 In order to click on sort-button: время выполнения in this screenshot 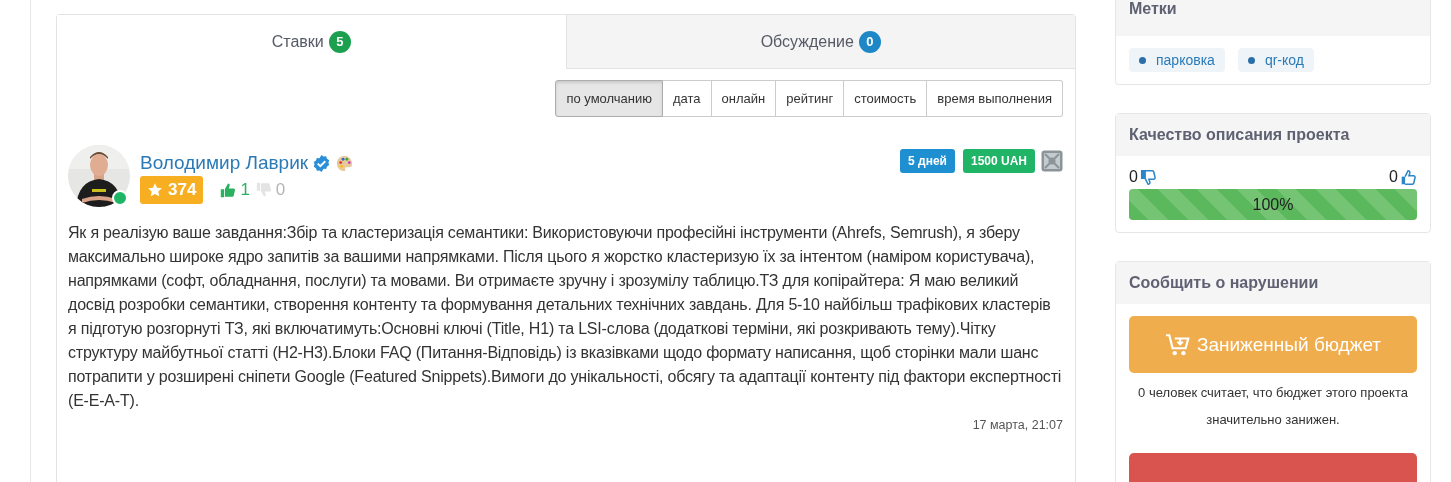, I will do `click(995, 98)`.